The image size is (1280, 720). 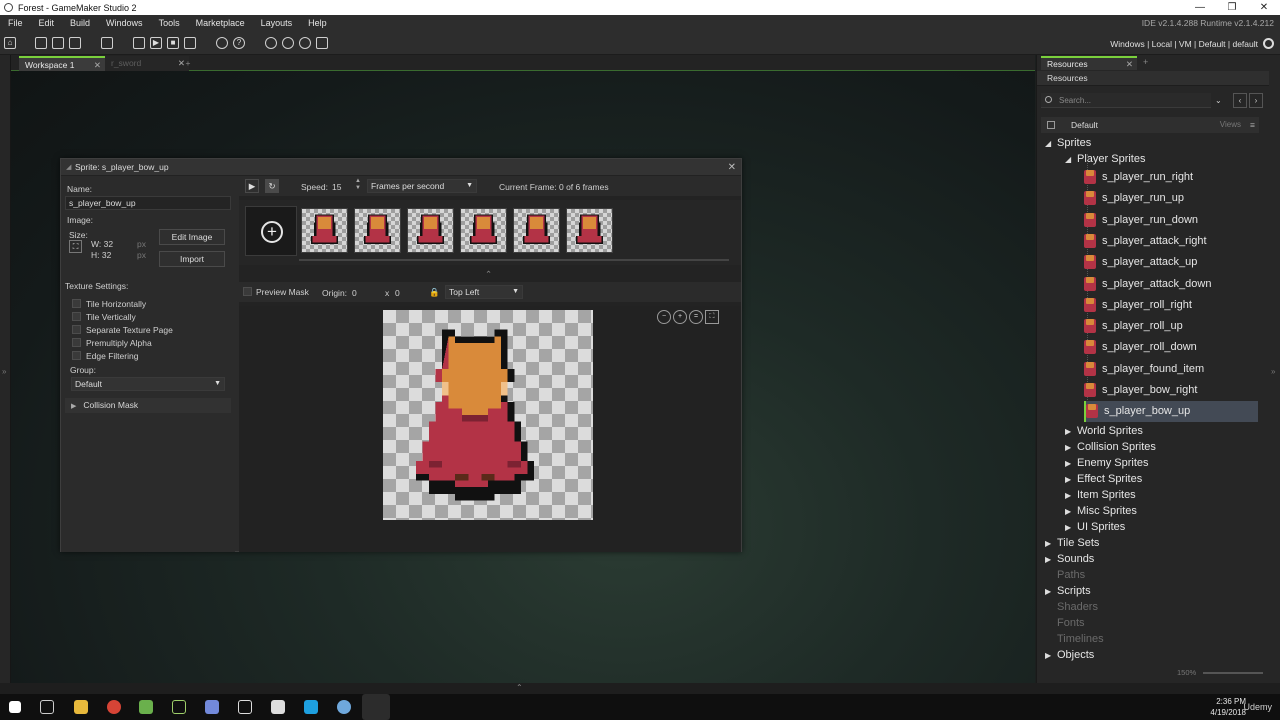 I want to click on menu-marketplace: Marketplace, so click(x=220, y=23).